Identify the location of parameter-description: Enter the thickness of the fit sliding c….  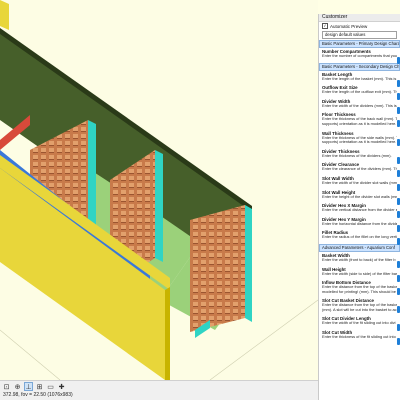
(359, 337).